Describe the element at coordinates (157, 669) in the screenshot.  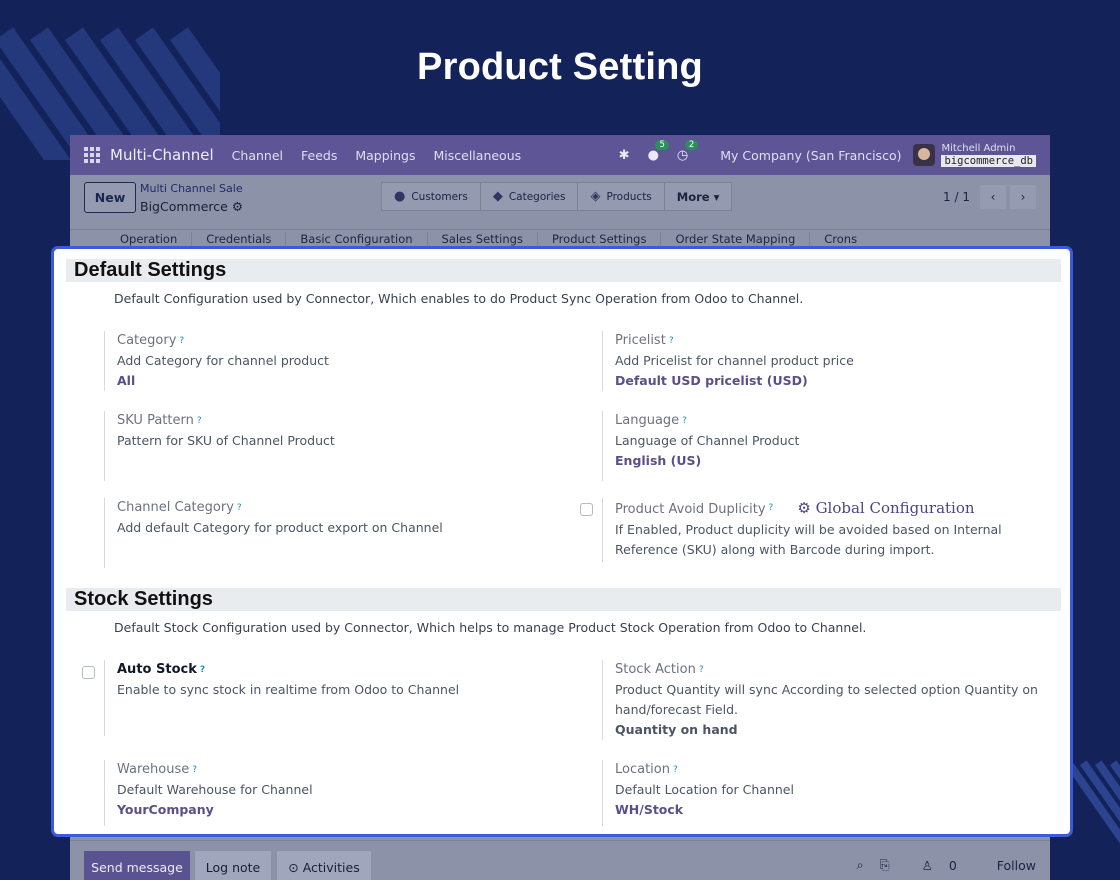
I see `auto-stock-label-text: Auto Stock` at that location.